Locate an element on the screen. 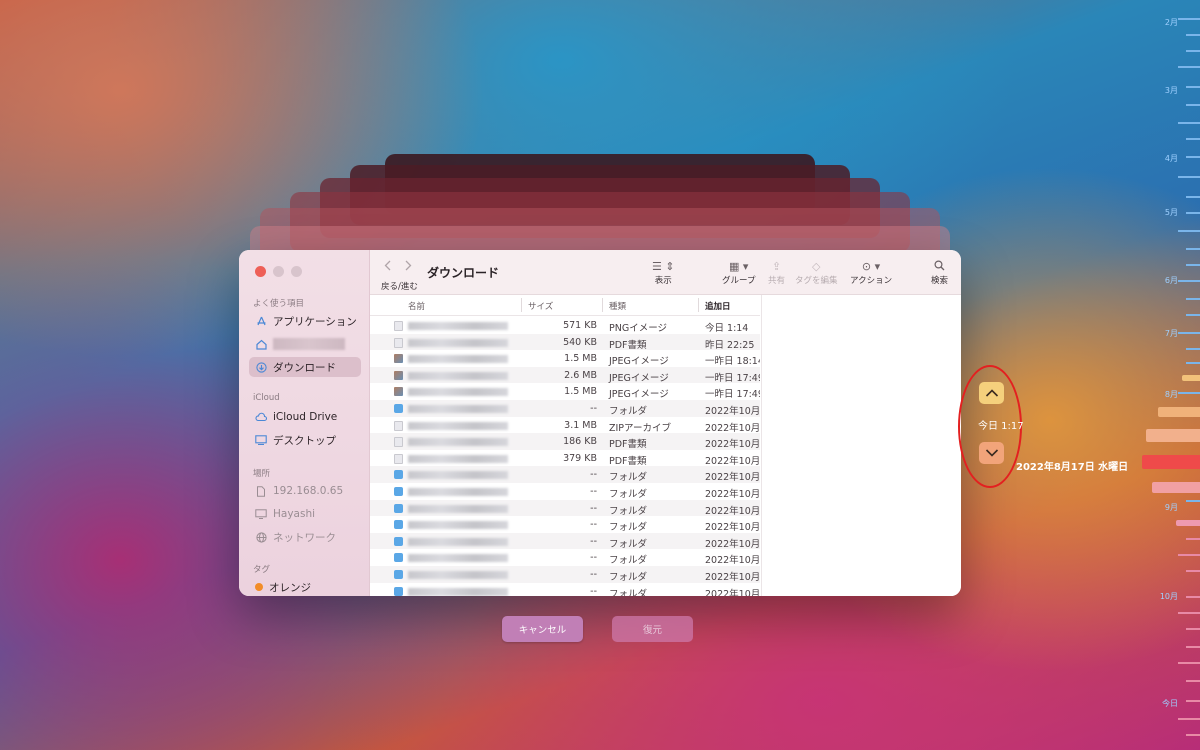 This screenshot has width=1200, height=750. share-button: ⇪ 共有 is located at coordinates (776, 273).